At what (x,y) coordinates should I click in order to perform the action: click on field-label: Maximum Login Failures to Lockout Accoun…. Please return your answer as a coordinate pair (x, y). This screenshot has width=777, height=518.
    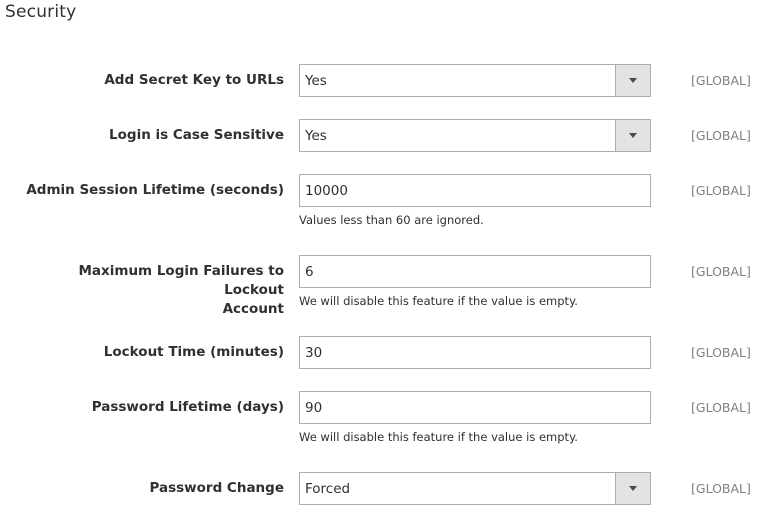
    Looking at the image, I should click on (149, 290).